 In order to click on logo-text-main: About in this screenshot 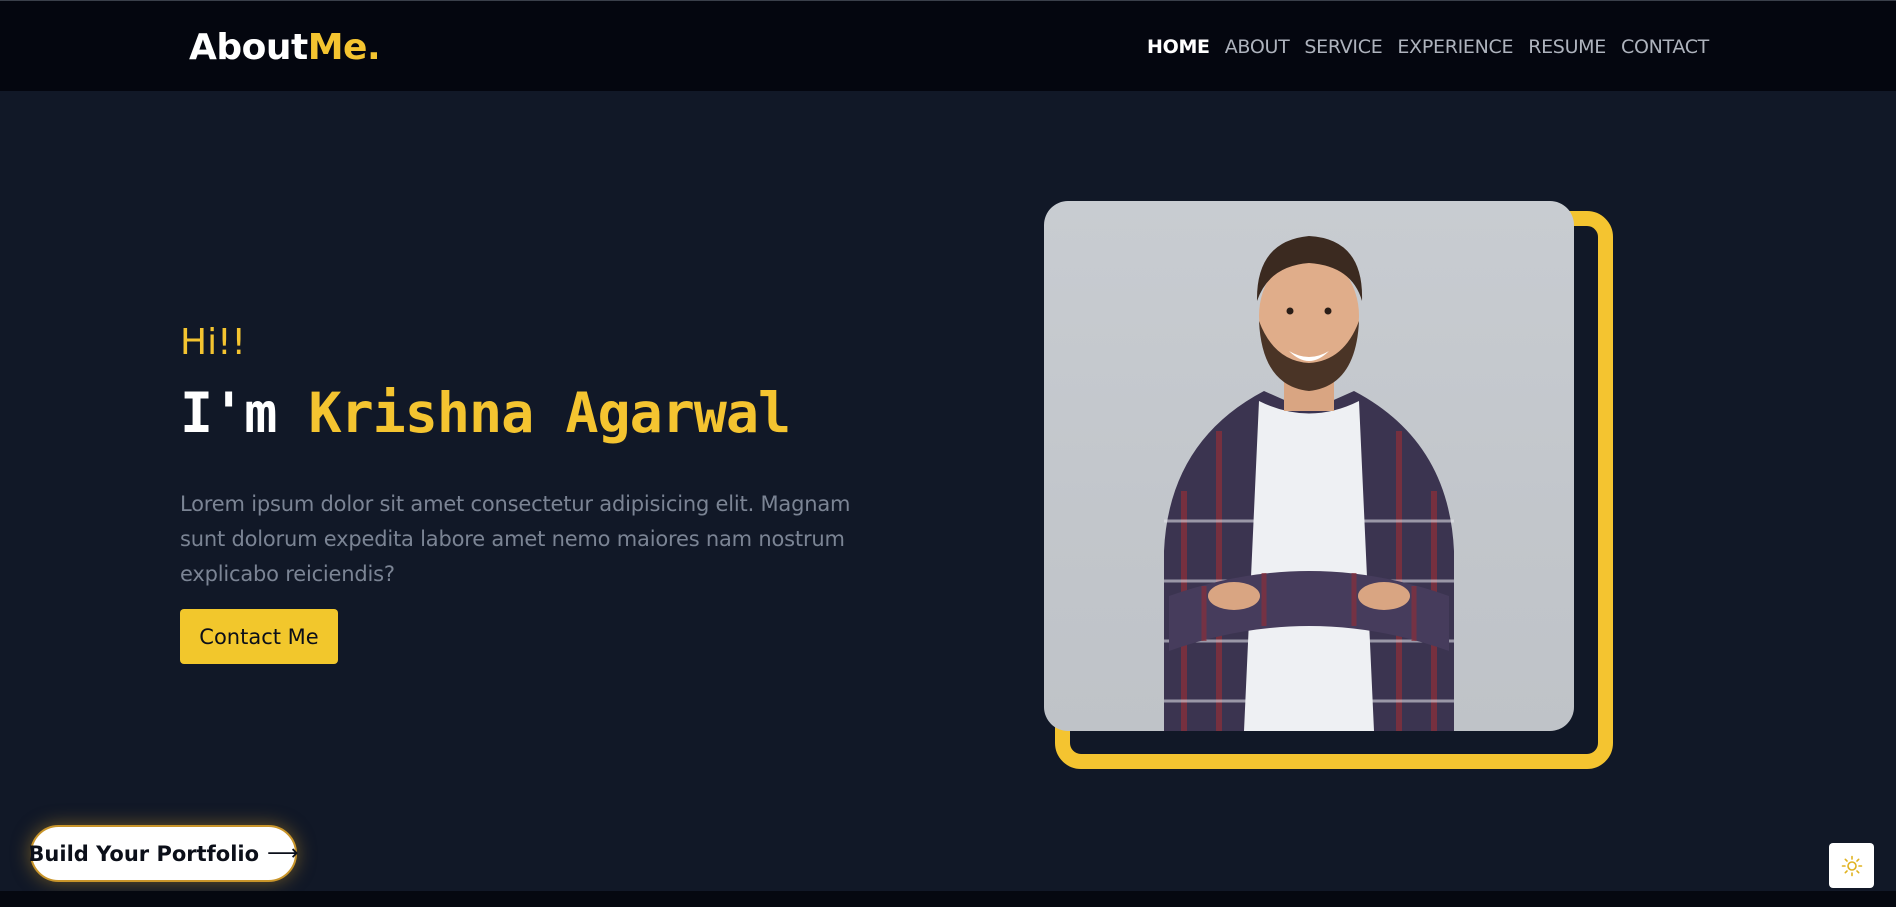, I will do `click(248, 47)`.